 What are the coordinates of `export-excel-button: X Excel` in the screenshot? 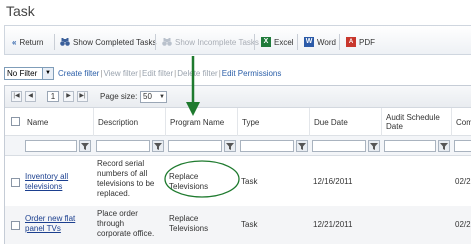 It's located at (277, 42).